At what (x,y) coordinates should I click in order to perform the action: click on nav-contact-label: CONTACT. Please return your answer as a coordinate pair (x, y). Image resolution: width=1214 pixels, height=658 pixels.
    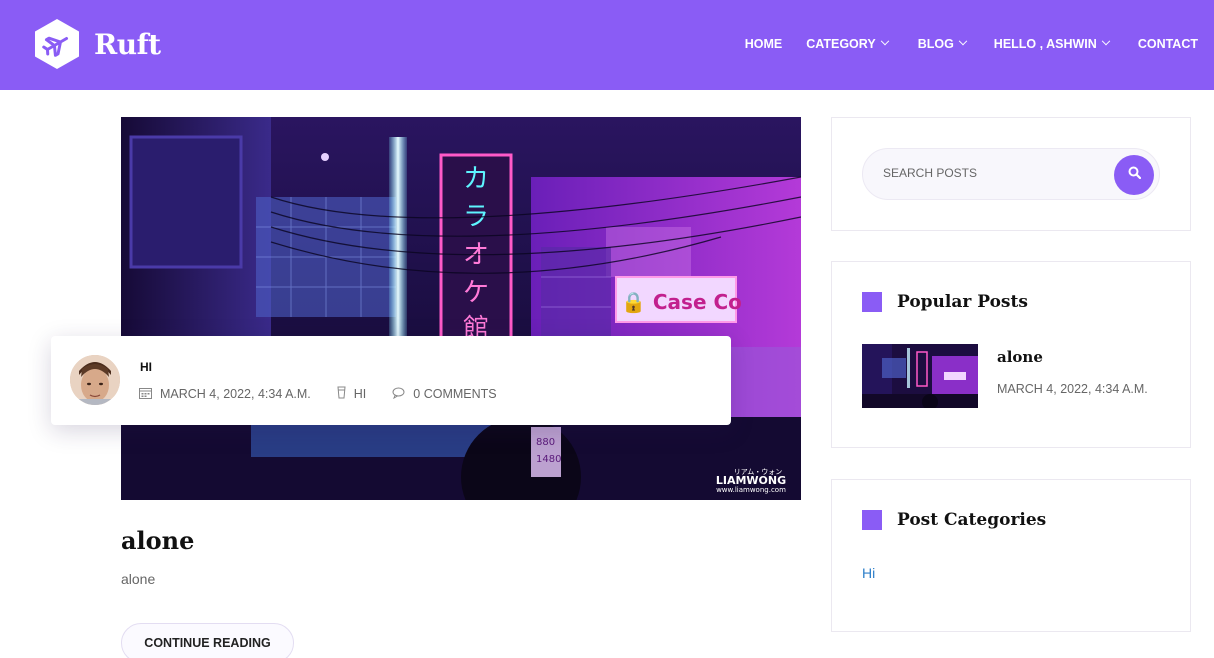
    Looking at the image, I should click on (1167, 44).